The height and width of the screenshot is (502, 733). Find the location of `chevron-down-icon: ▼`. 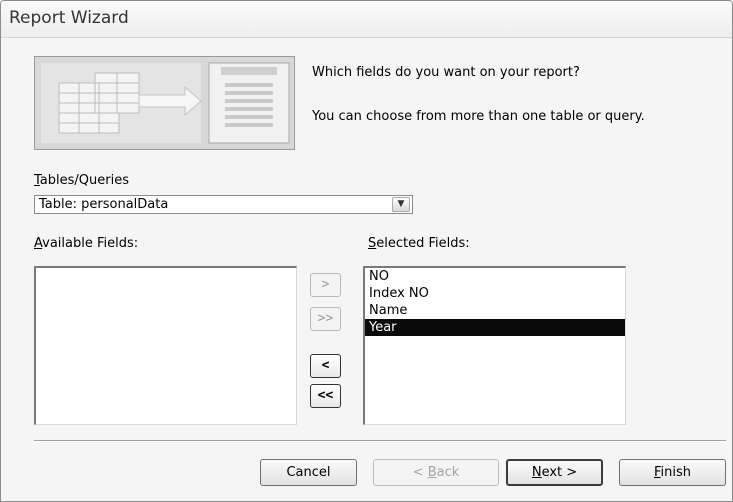

chevron-down-icon: ▼ is located at coordinates (401, 204).